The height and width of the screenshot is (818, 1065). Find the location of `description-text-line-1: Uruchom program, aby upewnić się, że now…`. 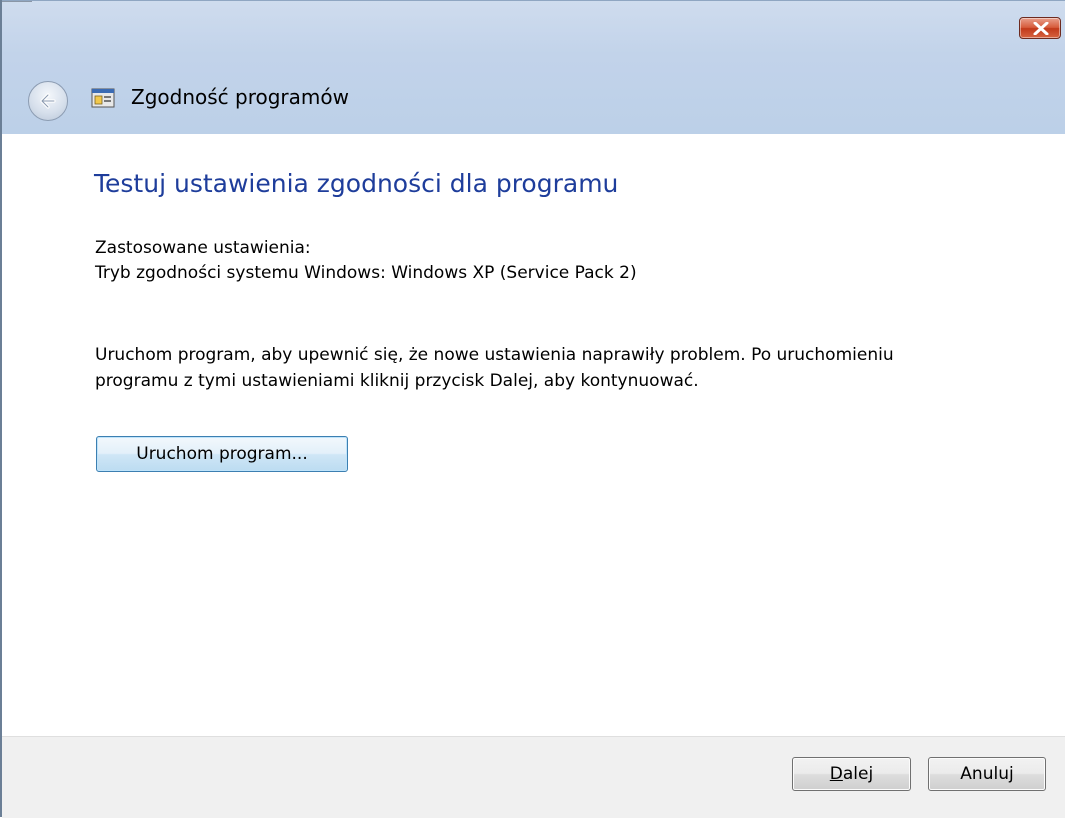

description-text-line-1: Uruchom program, aby upewnić się, że now… is located at coordinates (494, 355).